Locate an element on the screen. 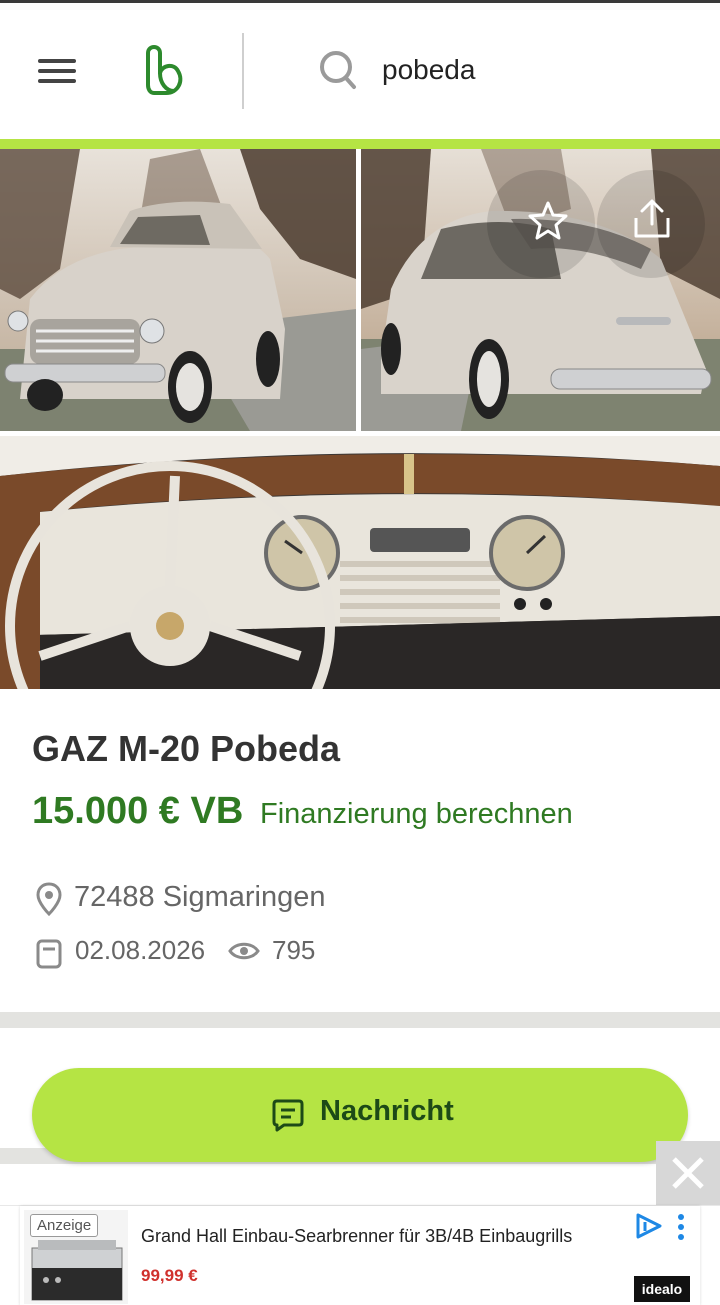 The height and width of the screenshot is (1305, 720). listing-date: 02.08.2026 is located at coordinates (140, 950).